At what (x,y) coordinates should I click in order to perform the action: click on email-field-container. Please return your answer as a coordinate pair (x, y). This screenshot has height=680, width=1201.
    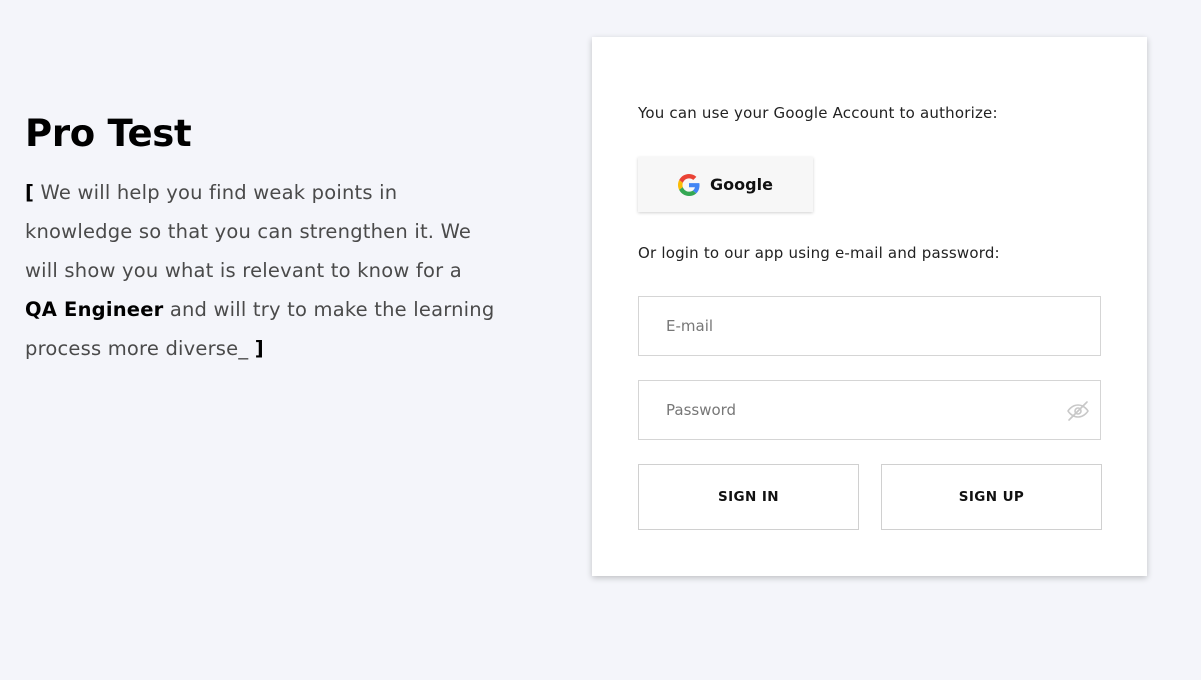
    Looking at the image, I should click on (869, 326).